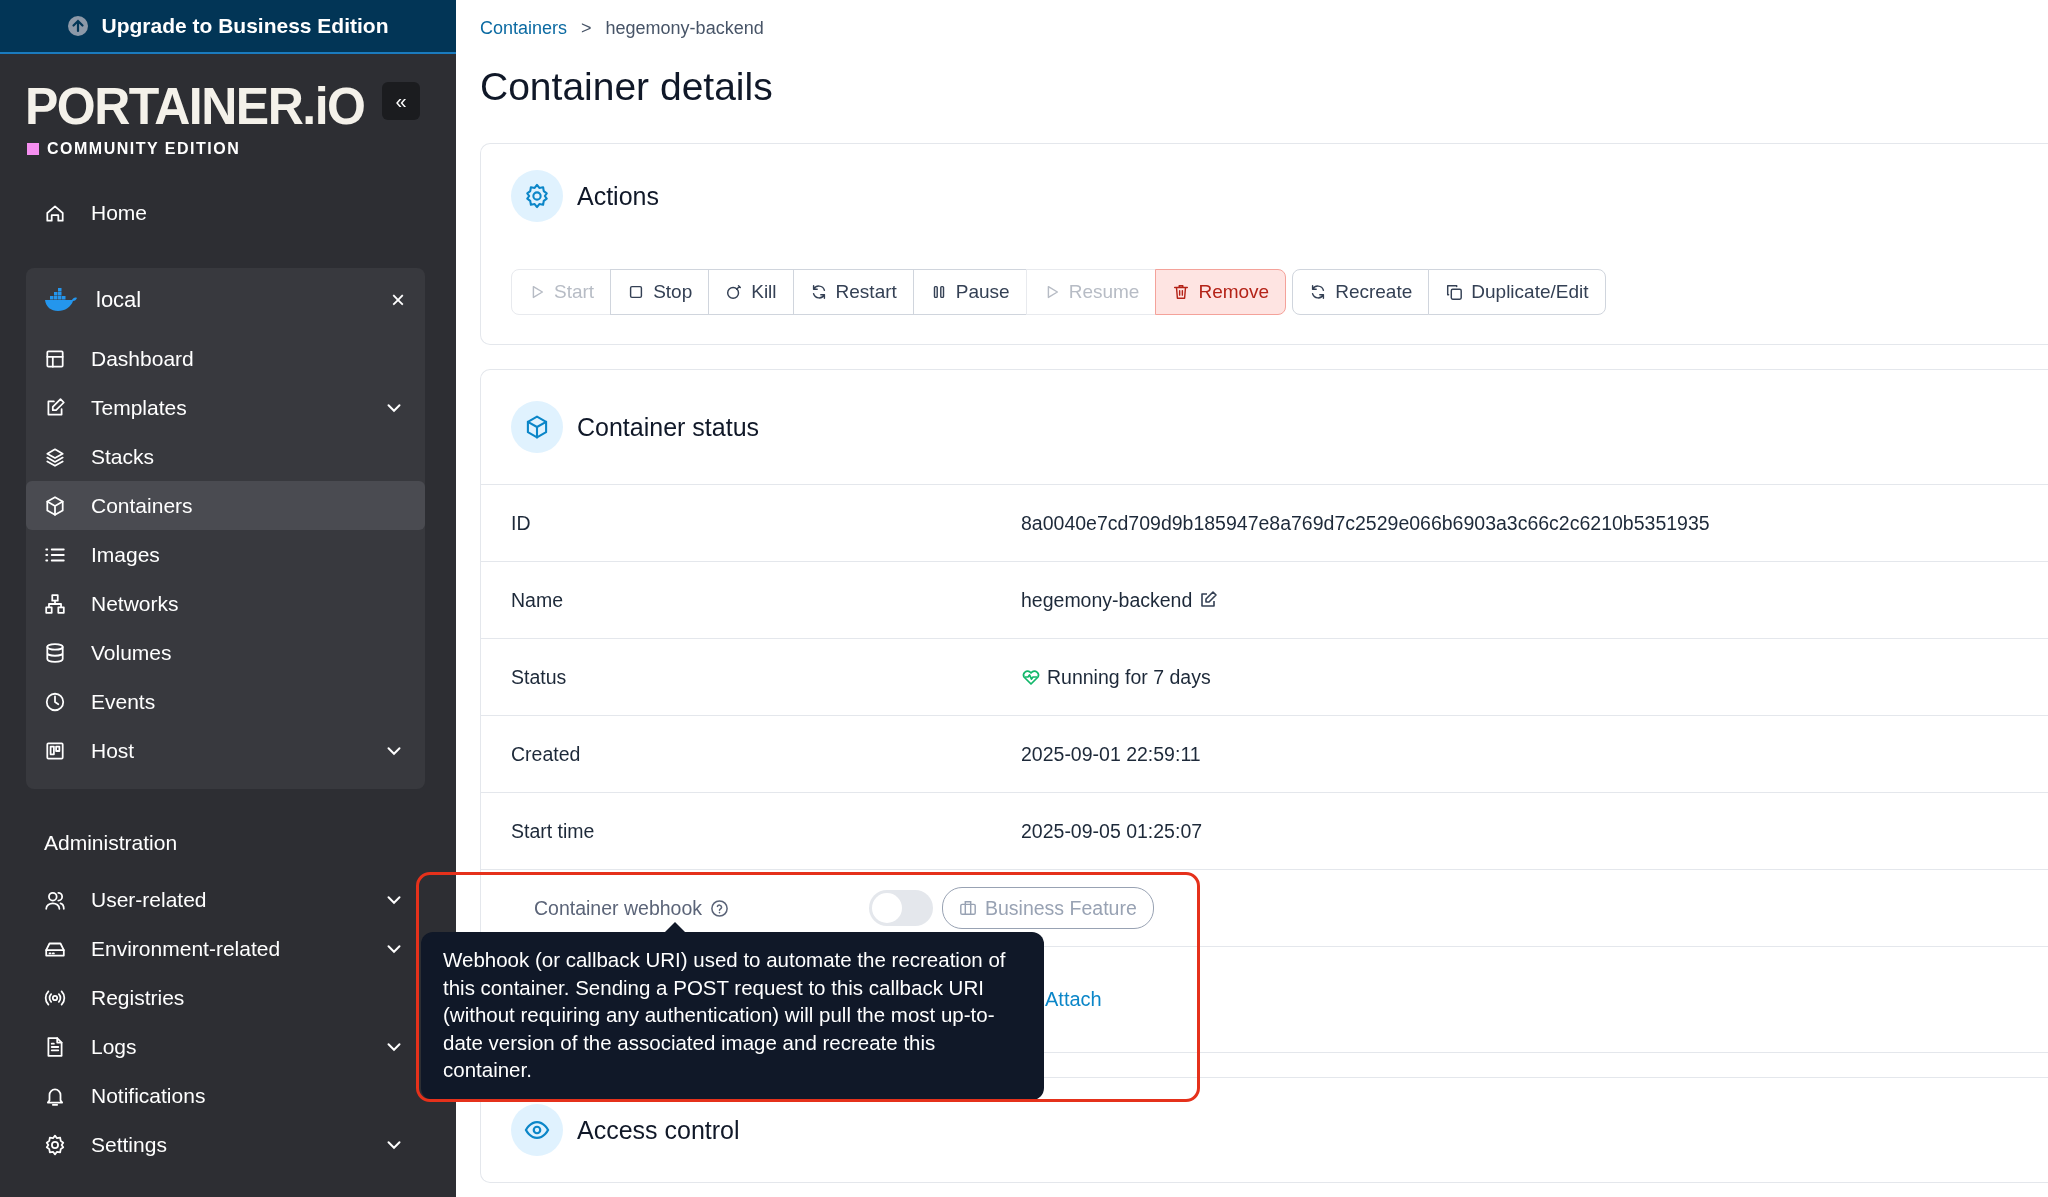  I want to click on sidebar-item: Templates, so click(225, 407).